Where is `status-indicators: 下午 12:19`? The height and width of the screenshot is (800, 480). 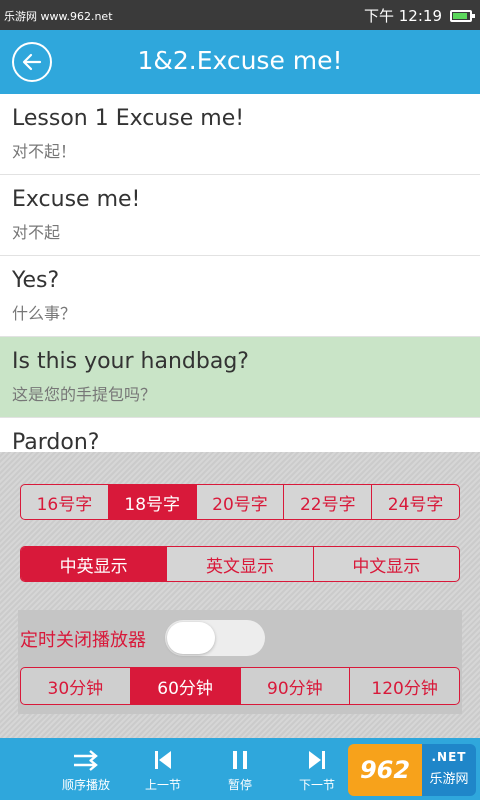
status-indicators: 下午 12:19 is located at coordinates (419, 15).